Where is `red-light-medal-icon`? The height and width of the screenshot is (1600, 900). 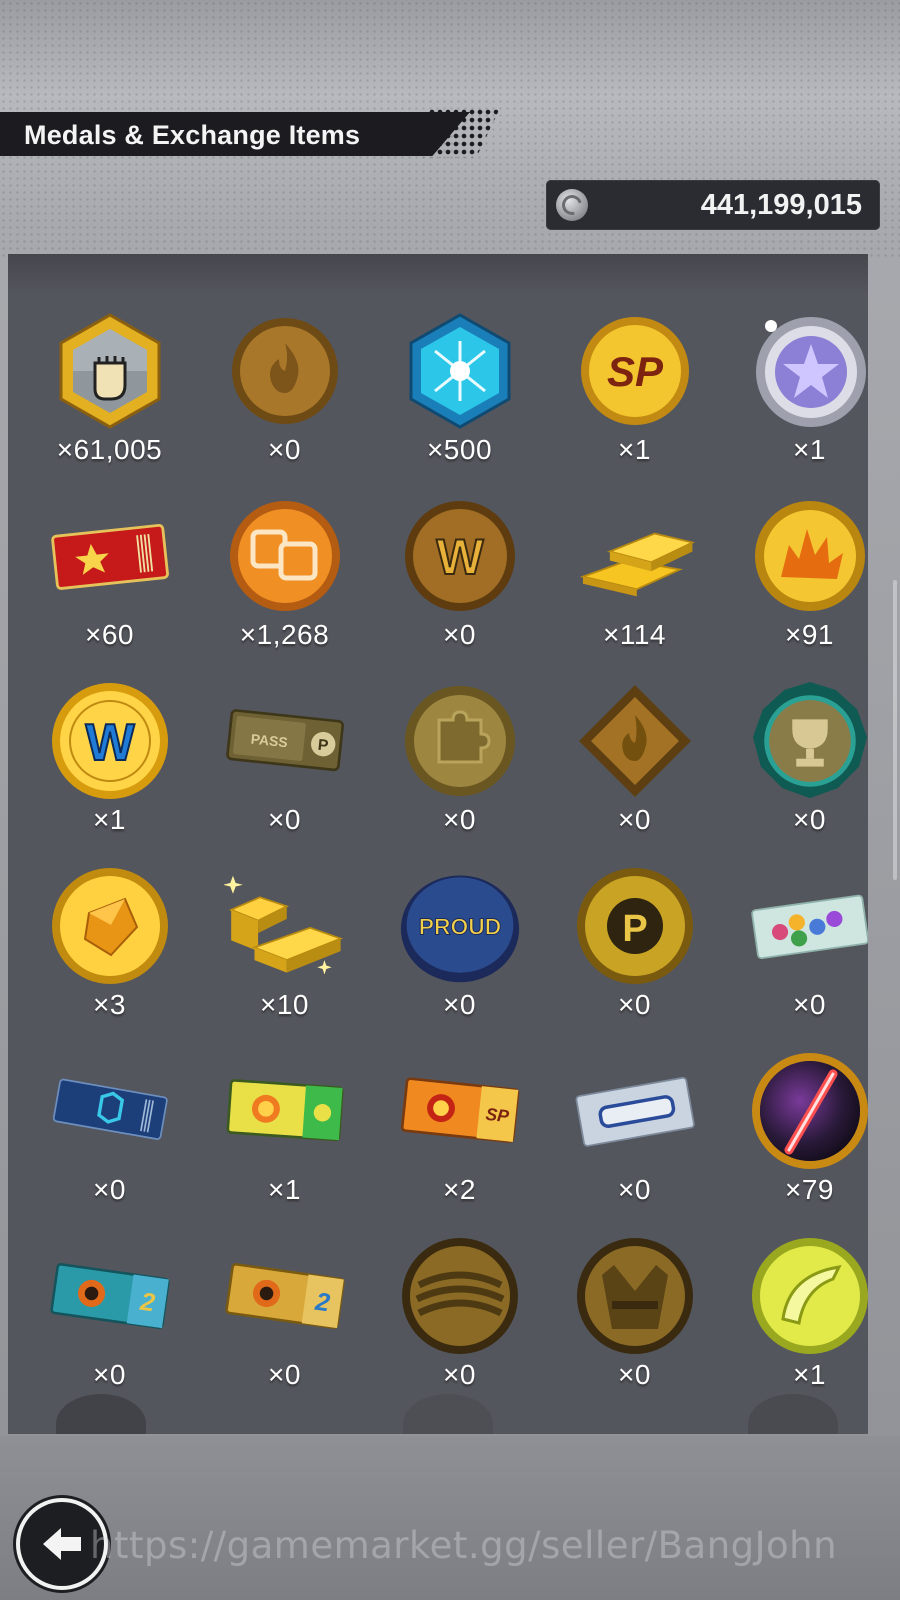
red-light-medal-icon is located at coordinates (808, 1111).